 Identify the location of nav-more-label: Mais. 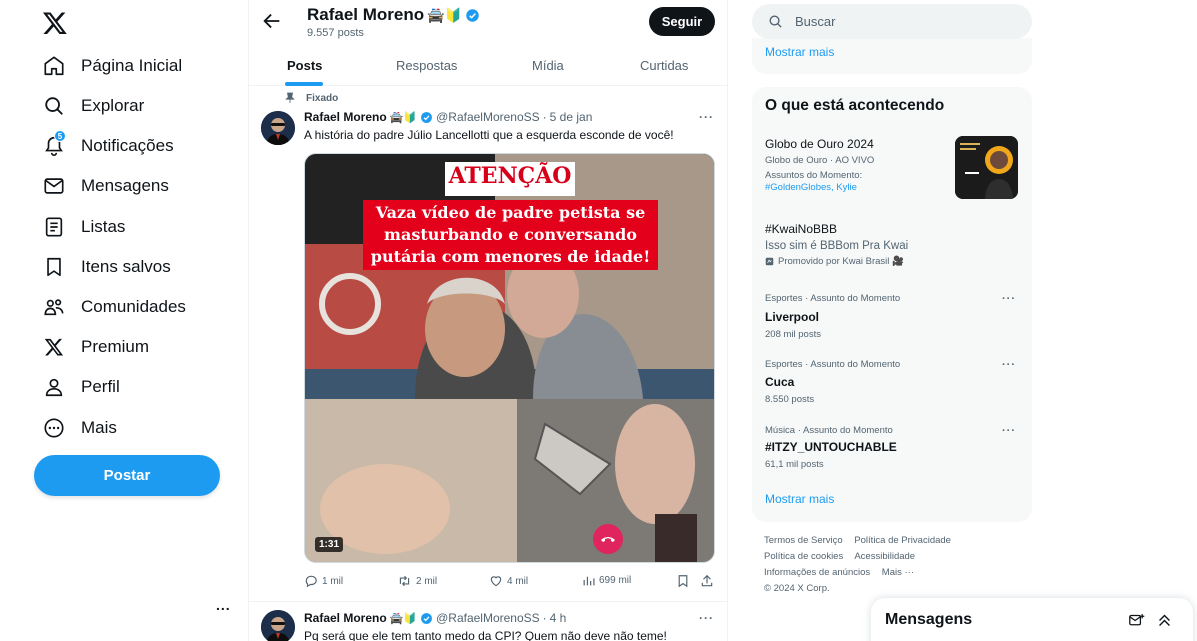
(99, 427).